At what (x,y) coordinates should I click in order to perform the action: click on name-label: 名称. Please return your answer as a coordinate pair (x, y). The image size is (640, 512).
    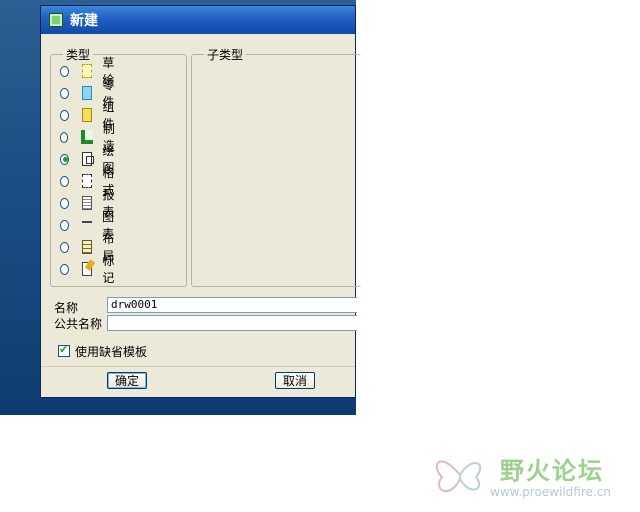
    Looking at the image, I should click on (66, 308).